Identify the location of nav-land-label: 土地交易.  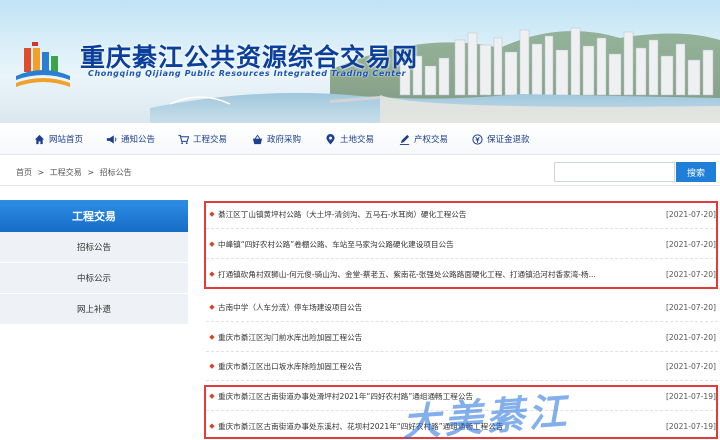
(357, 140).